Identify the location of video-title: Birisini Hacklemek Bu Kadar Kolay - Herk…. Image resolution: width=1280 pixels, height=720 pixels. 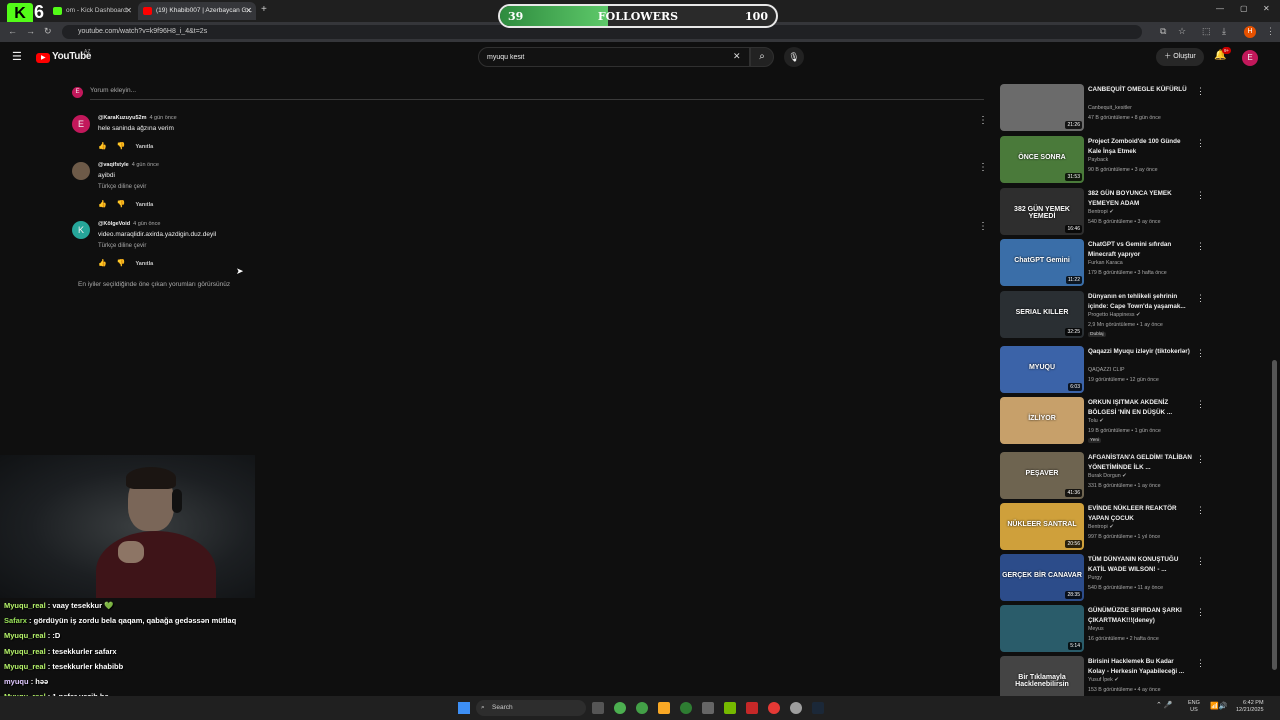
(1140, 666).